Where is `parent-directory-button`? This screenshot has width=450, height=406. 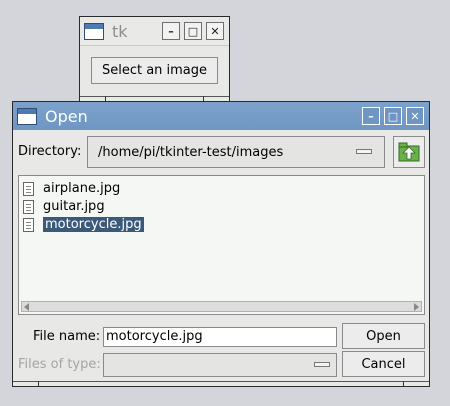 parent-directory-button is located at coordinates (409, 152).